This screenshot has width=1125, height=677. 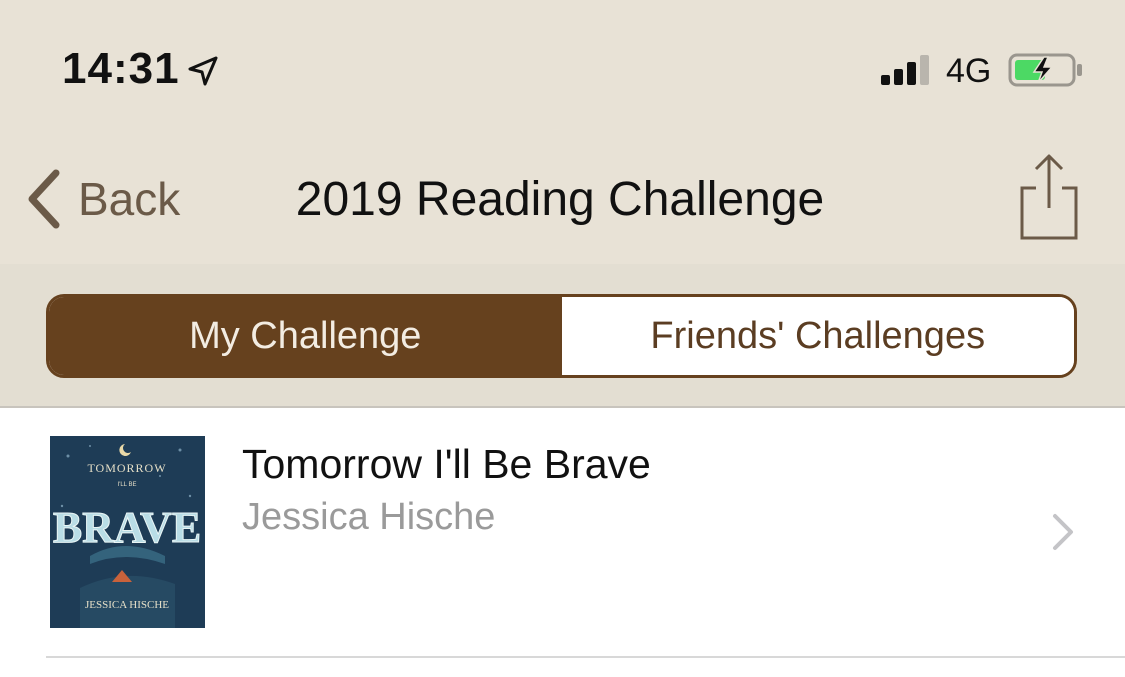 I want to click on location-arrow-icon, so click(x=203, y=71).